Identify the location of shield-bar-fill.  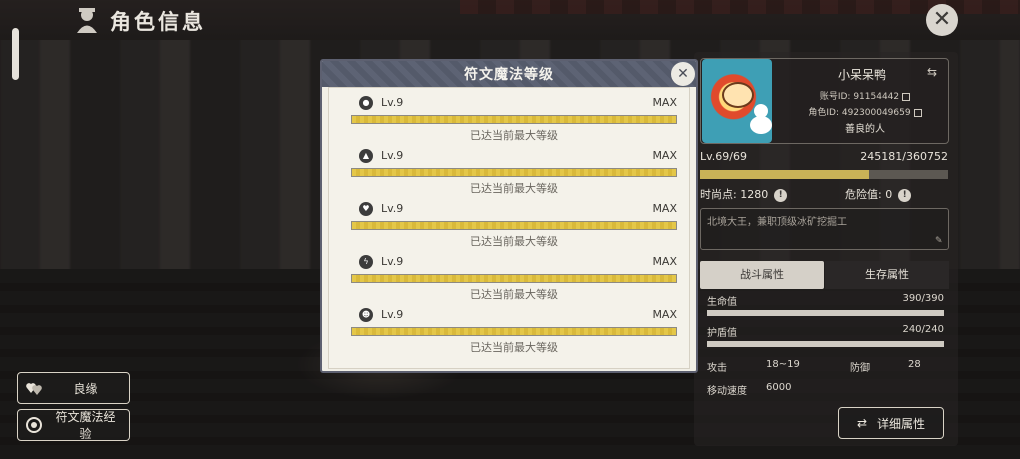
(825, 344).